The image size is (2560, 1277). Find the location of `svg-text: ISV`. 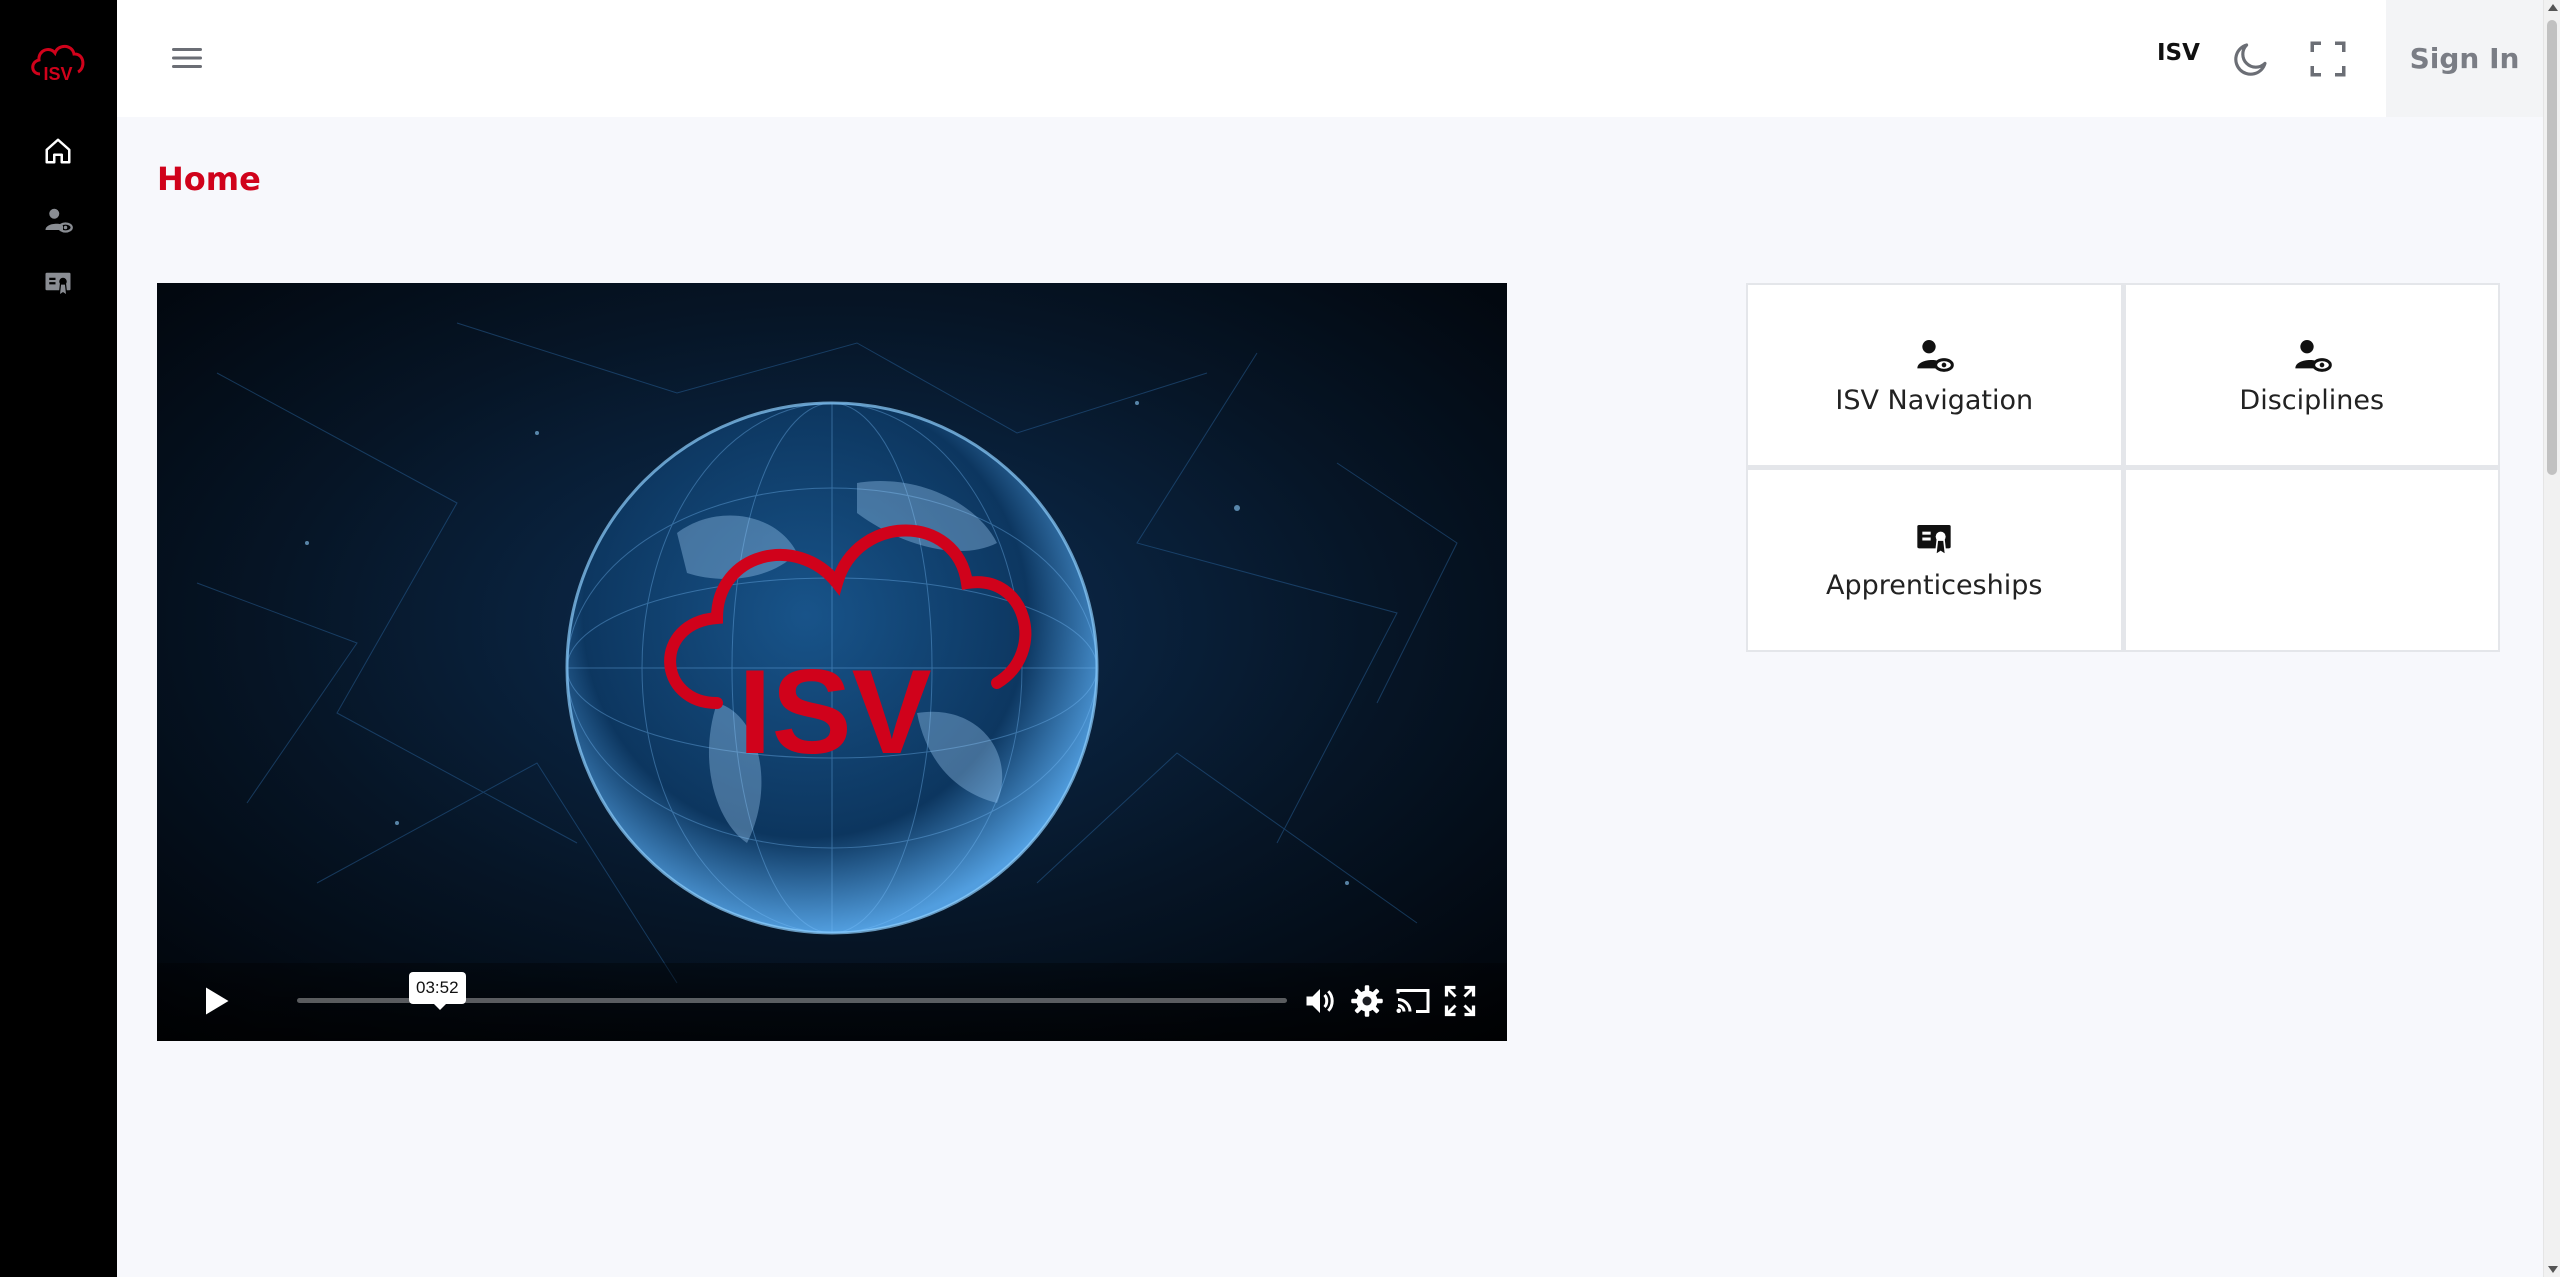

svg-text: ISV is located at coordinates (57, 74).